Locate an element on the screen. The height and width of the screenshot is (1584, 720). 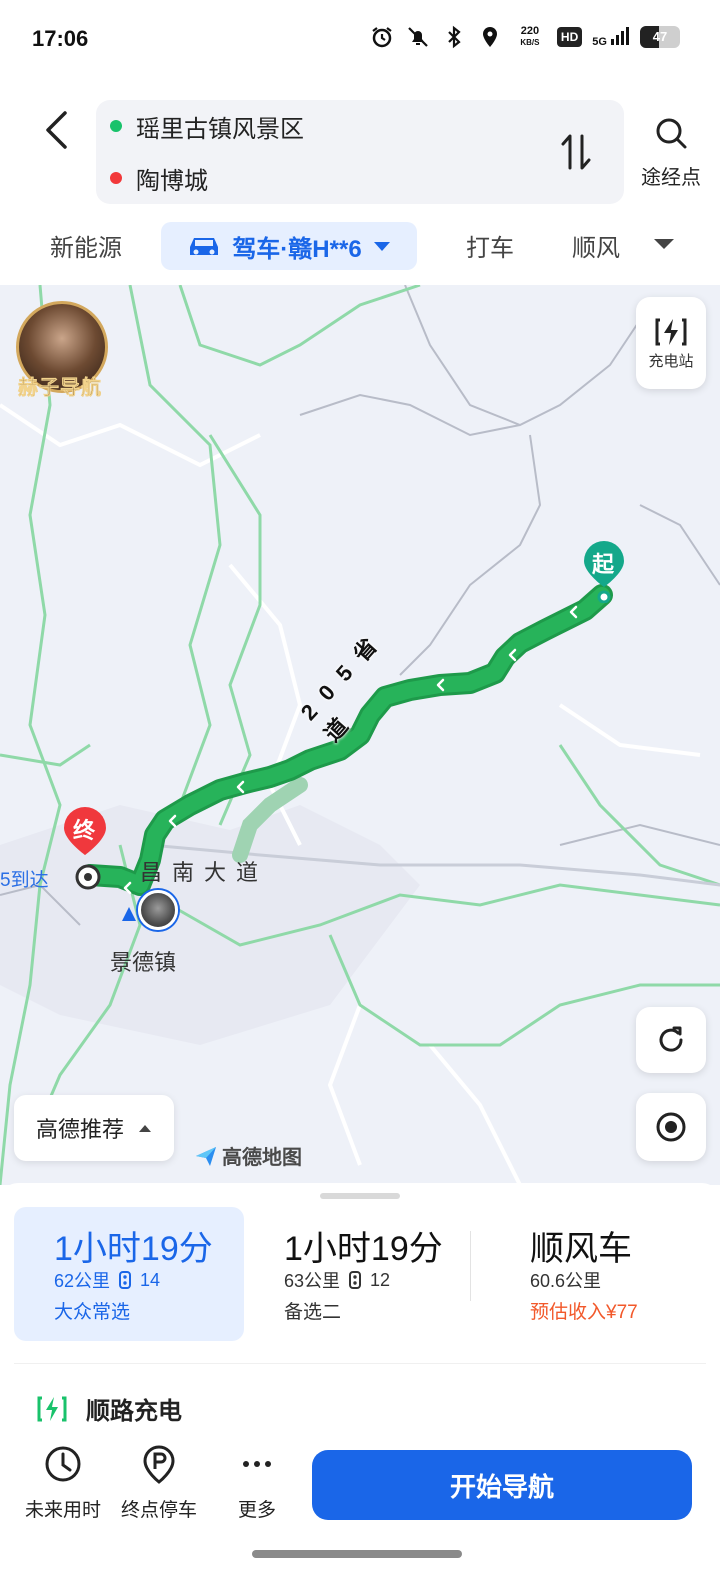
end-parking-label: 终点停车 is located at coordinates (158, 1510).